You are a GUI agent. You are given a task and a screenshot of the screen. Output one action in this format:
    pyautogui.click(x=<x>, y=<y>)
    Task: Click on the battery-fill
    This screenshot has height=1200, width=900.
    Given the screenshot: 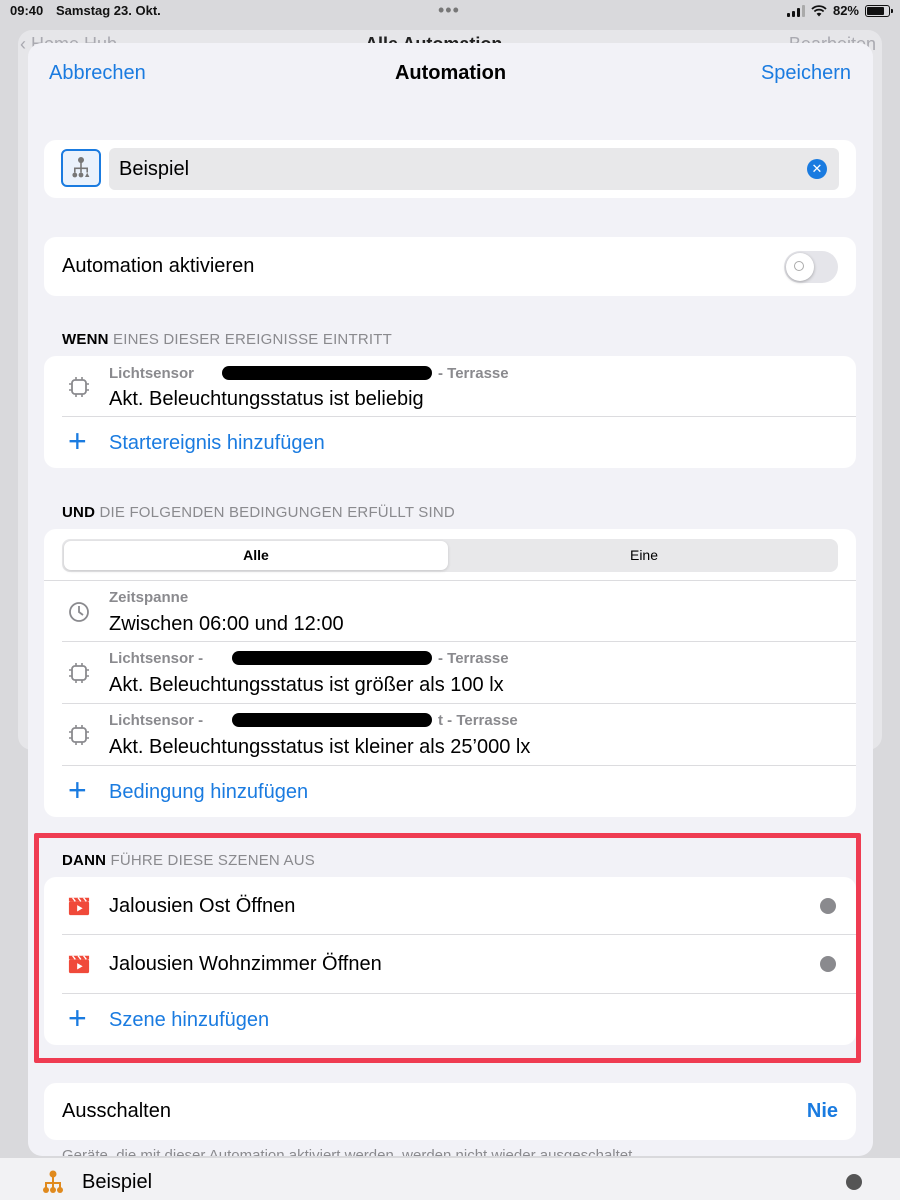 What is the action you would take?
    pyautogui.click(x=876, y=10)
    